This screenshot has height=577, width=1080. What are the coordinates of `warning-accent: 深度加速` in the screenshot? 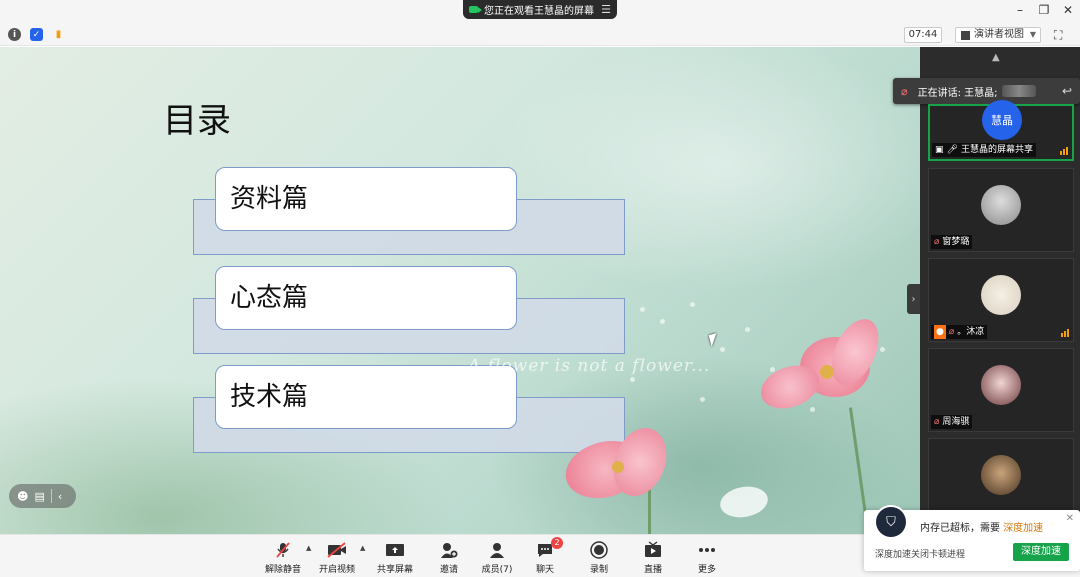 It's located at (1023, 528).